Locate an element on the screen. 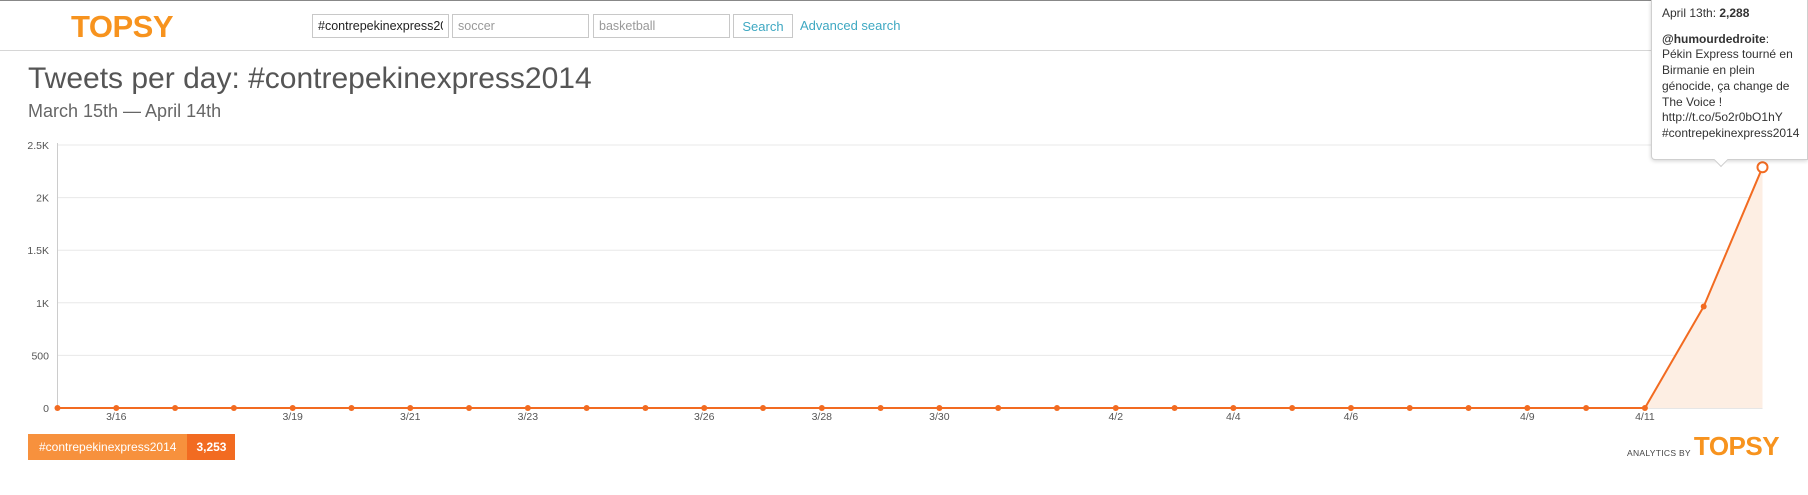  series-legend: #contrepekinexpress2014 3,253 is located at coordinates (132, 447).